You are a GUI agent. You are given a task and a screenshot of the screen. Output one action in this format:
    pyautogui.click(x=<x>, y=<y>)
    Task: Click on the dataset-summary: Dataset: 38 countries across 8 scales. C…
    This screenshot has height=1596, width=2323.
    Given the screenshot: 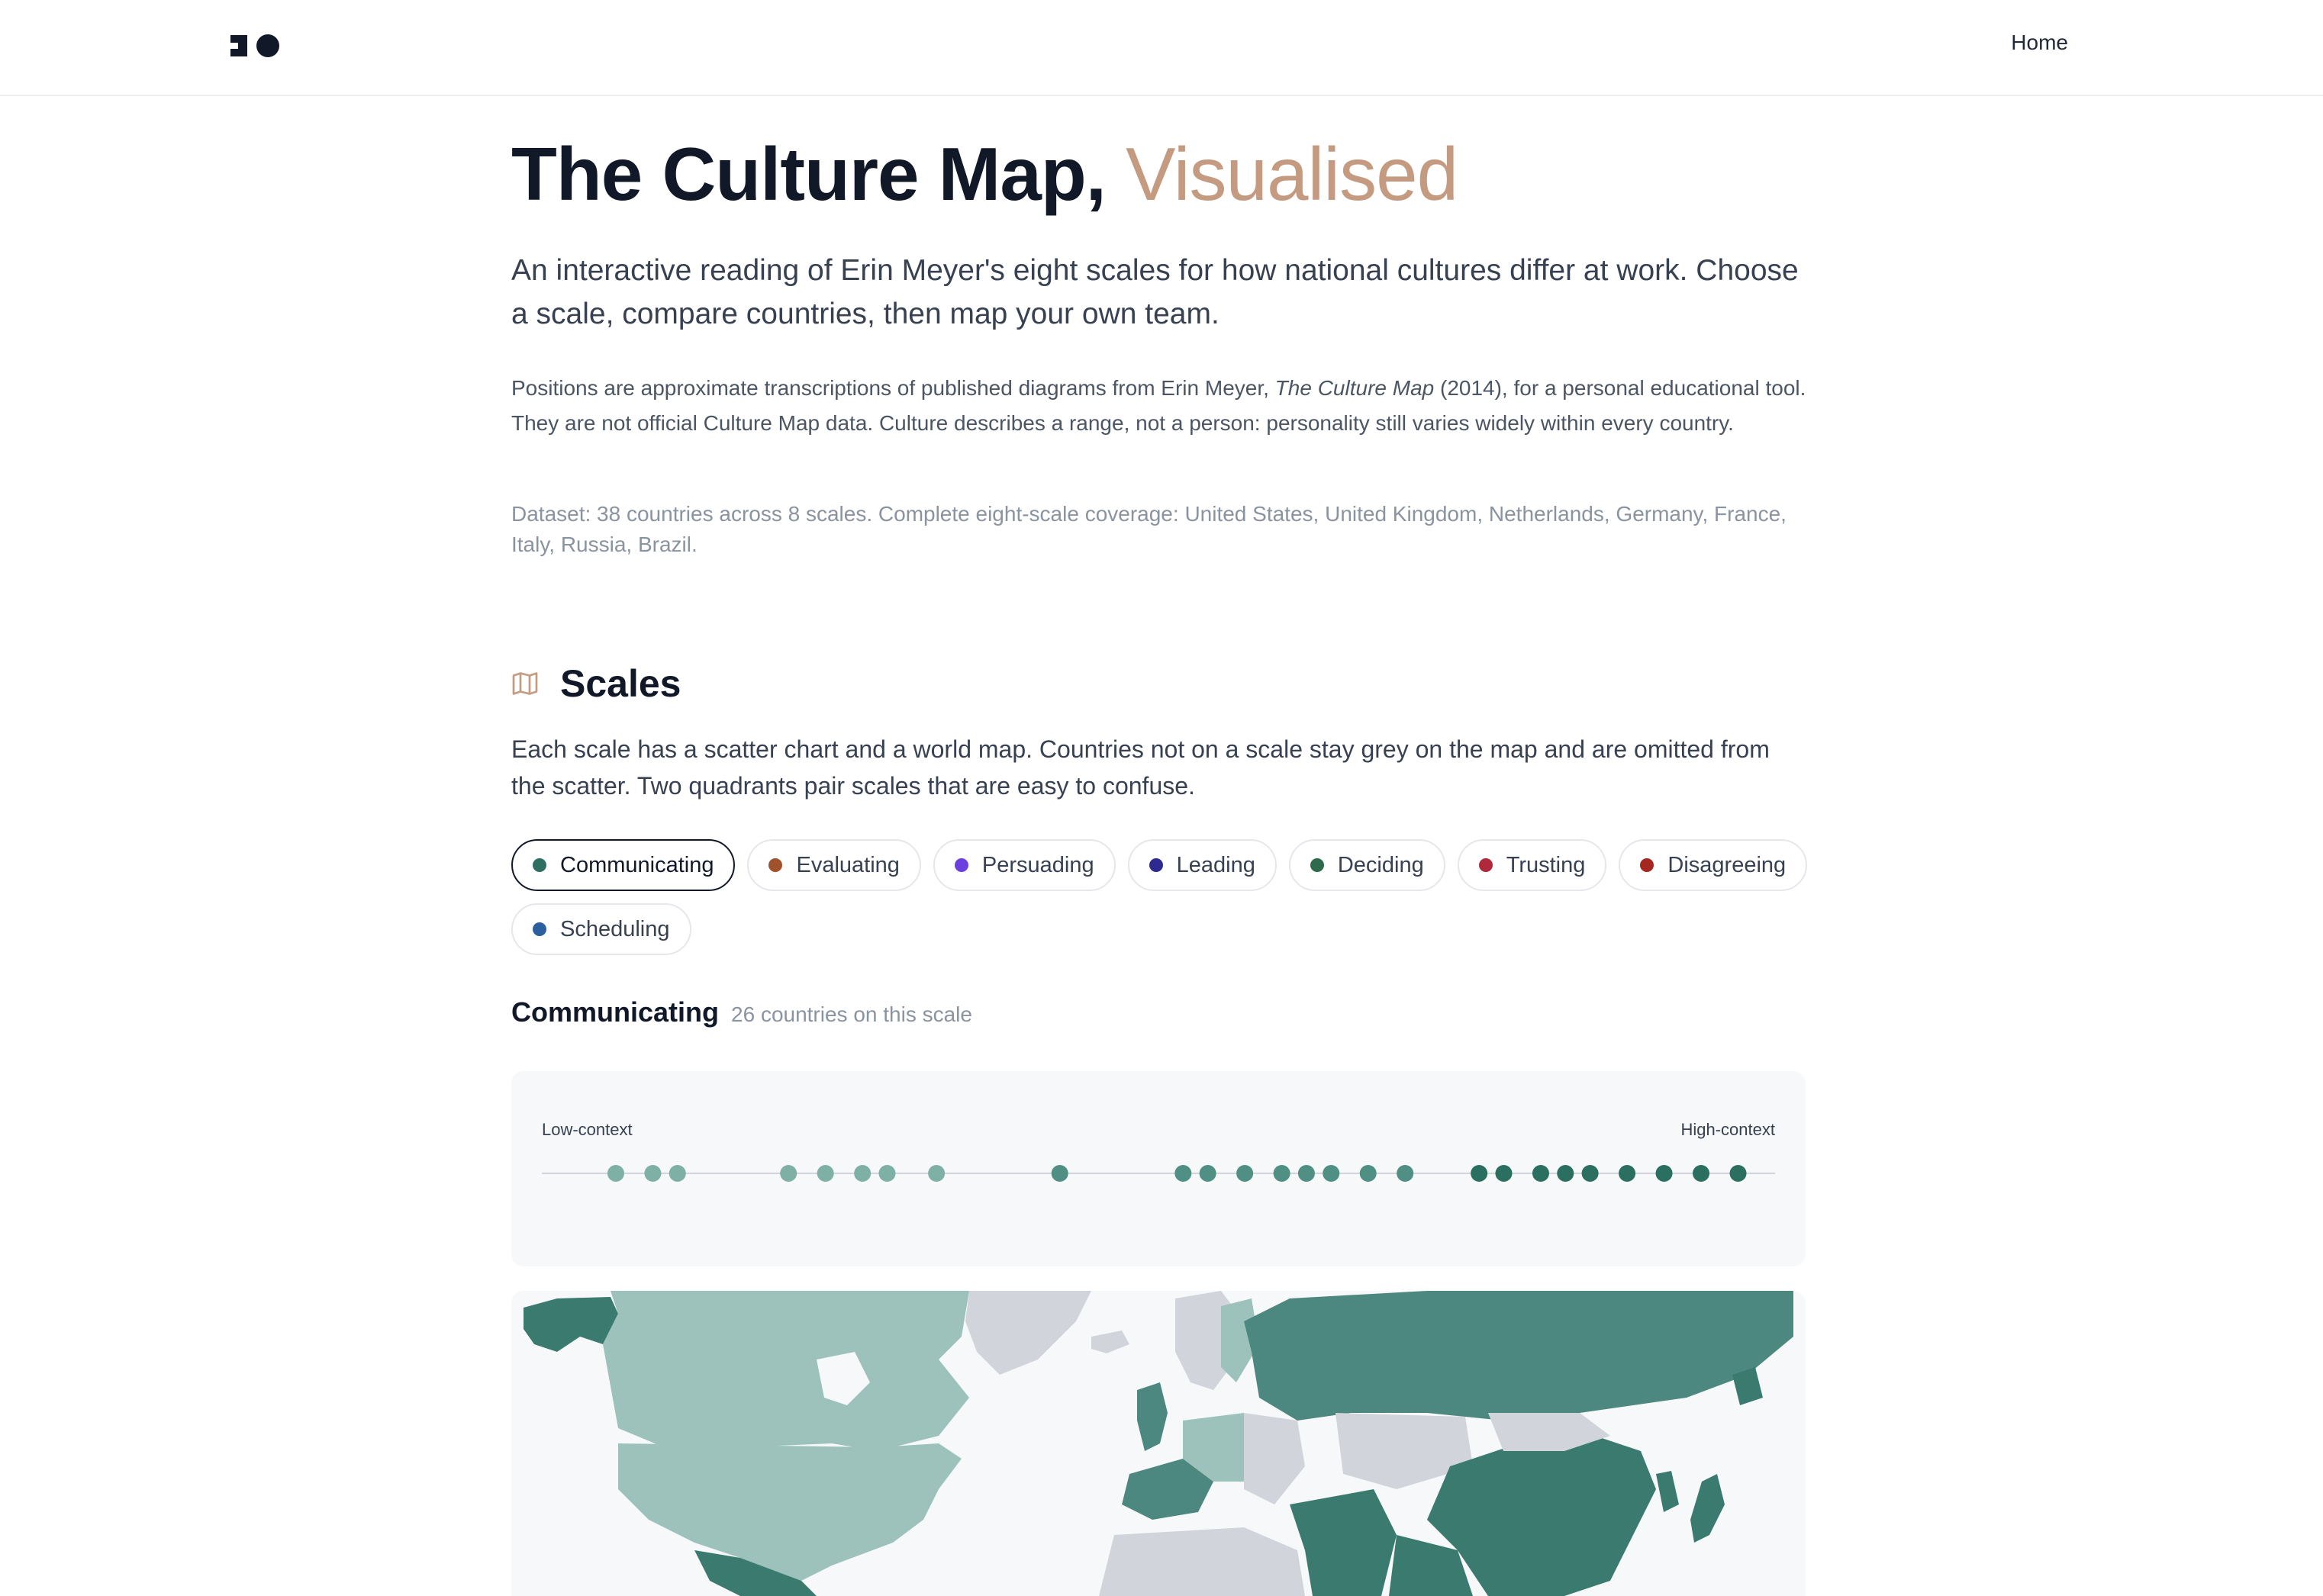 What is the action you would take?
    pyautogui.click(x=1149, y=529)
    